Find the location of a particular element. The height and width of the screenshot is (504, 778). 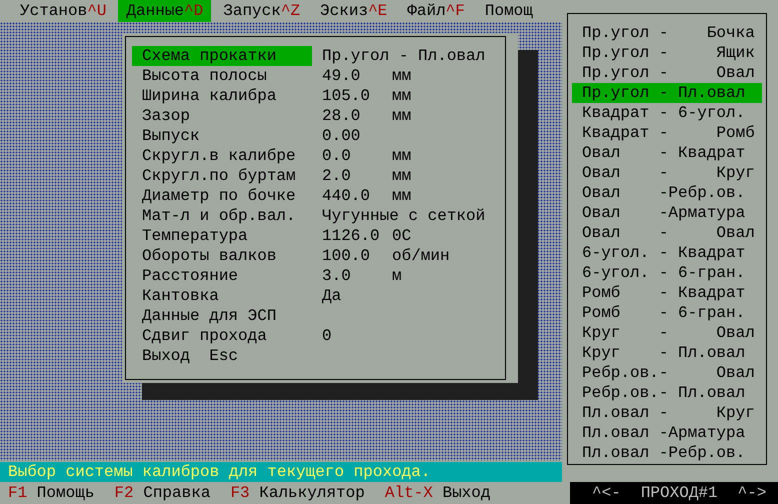

list-item: Пл.овал -Арматура is located at coordinates (667, 433).